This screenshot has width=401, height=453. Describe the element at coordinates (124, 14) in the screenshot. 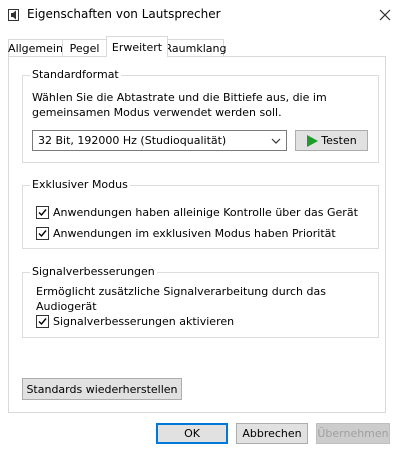

I see `window-title: Eigenschaften von Lautsprecher` at that location.